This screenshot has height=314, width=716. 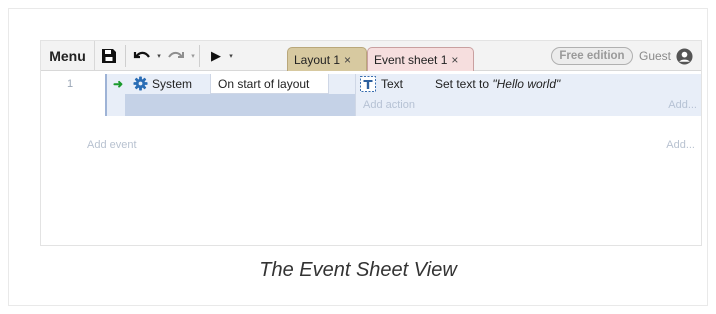 What do you see at coordinates (231, 56) in the screenshot?
I see `play-dropdown-arrow: ▾` at bounding box center [231, 56].